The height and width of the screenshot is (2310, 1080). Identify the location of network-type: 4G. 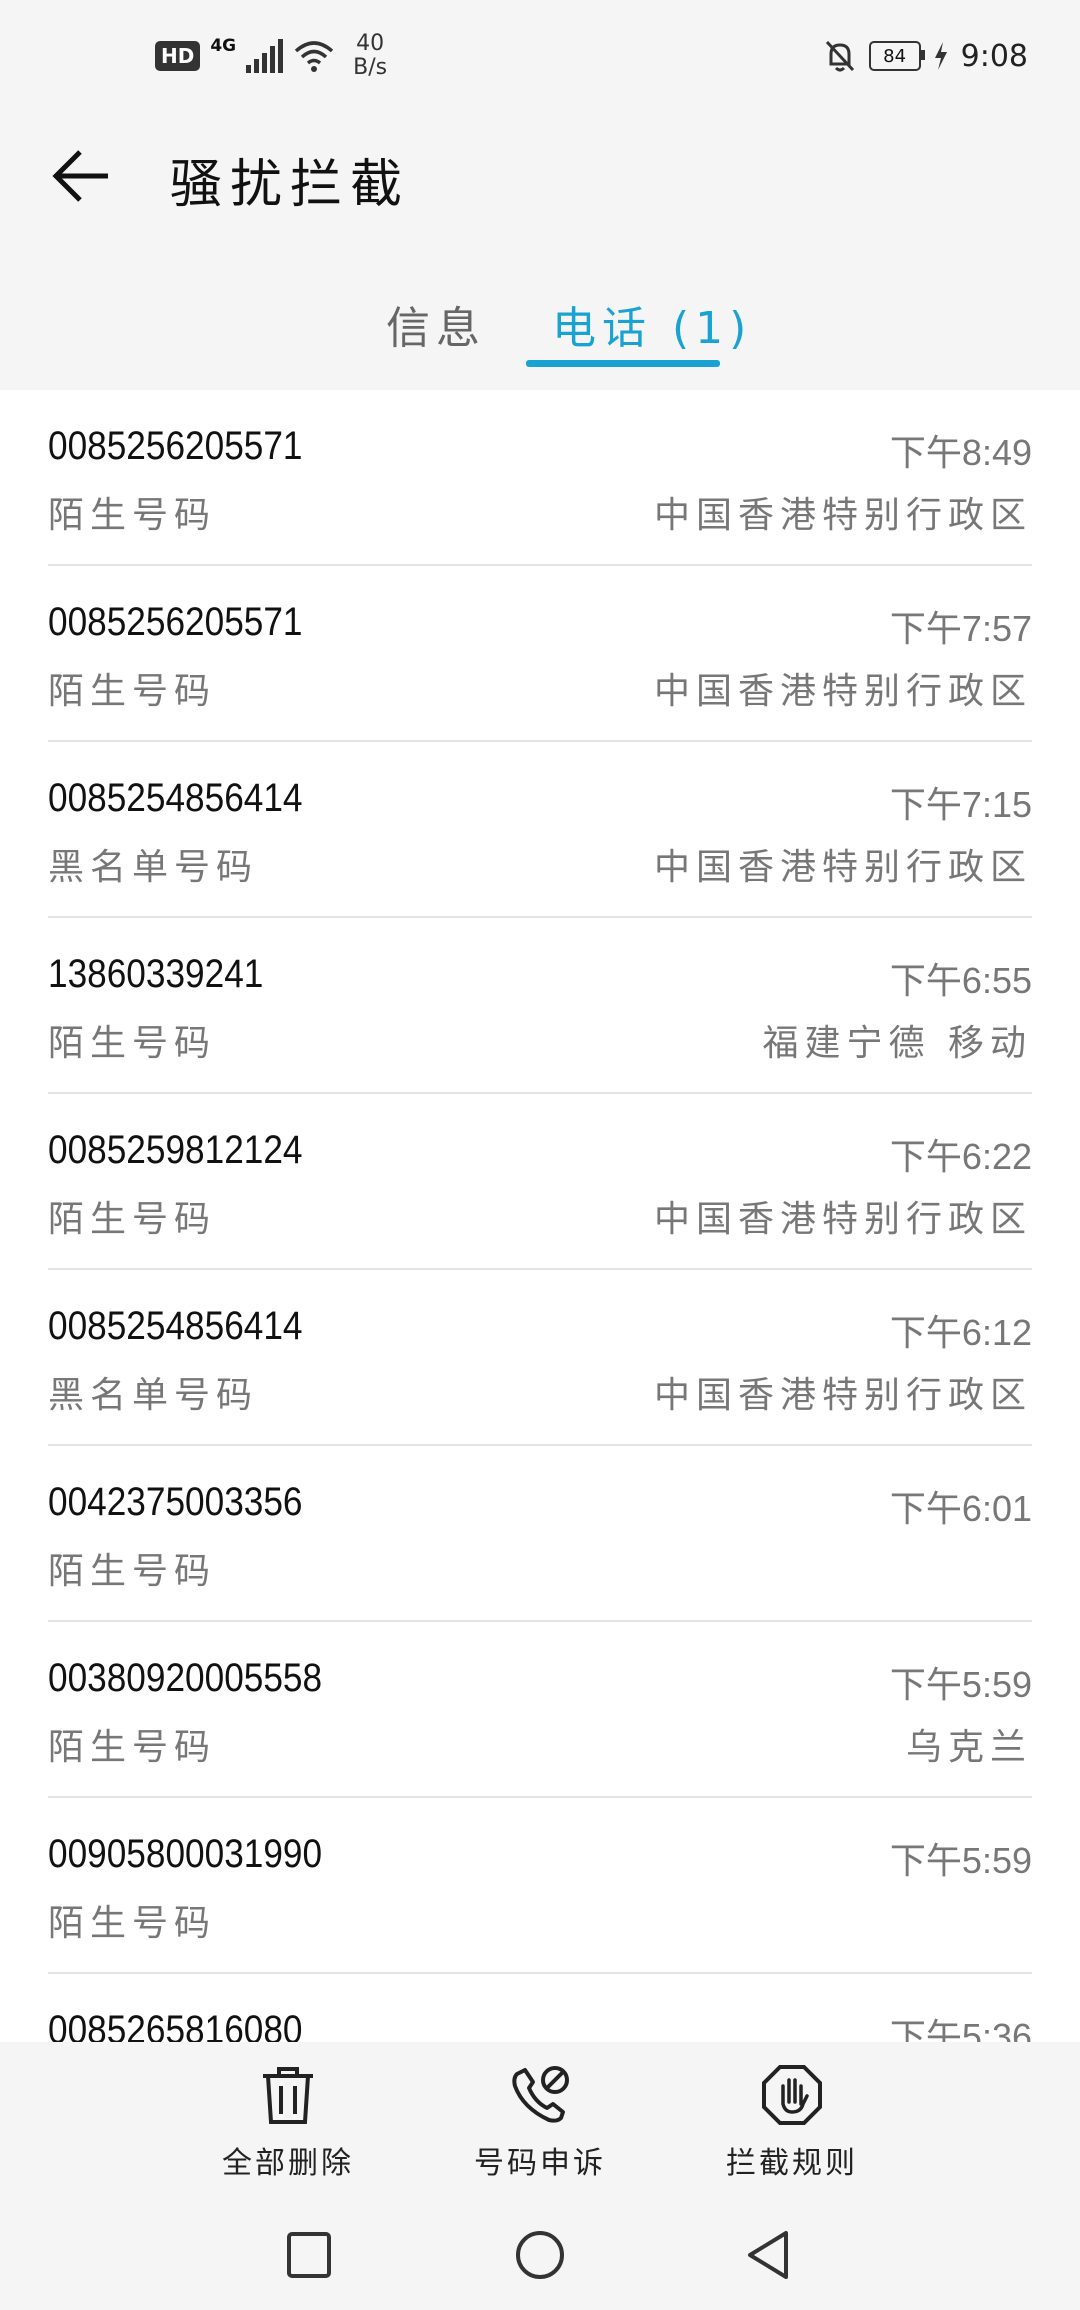
(223, 46).